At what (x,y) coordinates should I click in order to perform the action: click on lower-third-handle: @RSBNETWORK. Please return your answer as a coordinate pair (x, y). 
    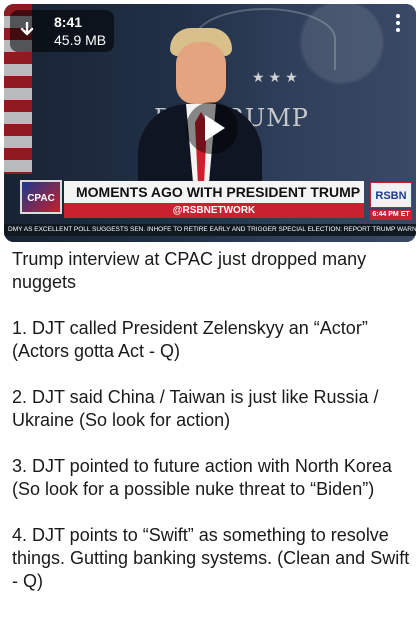
    Looking at the image, I should click on (214, 210).